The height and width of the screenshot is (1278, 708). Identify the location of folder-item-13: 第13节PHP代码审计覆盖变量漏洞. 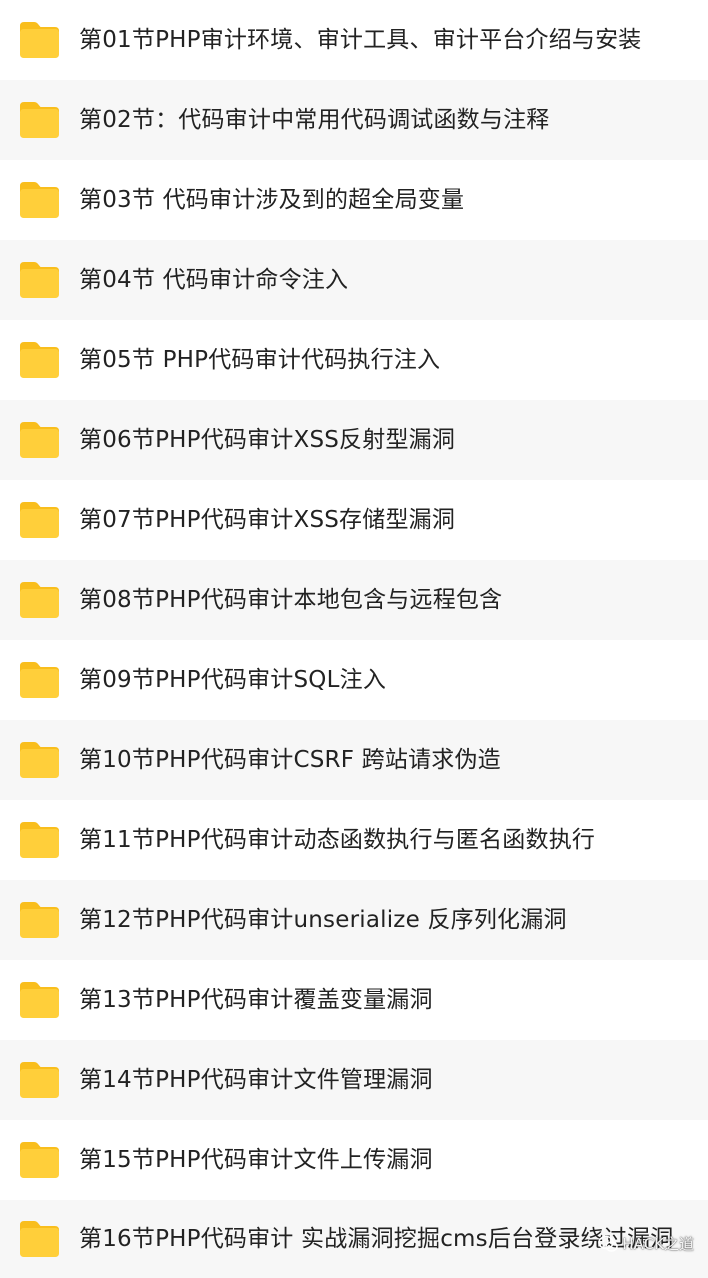
(354, 1000).